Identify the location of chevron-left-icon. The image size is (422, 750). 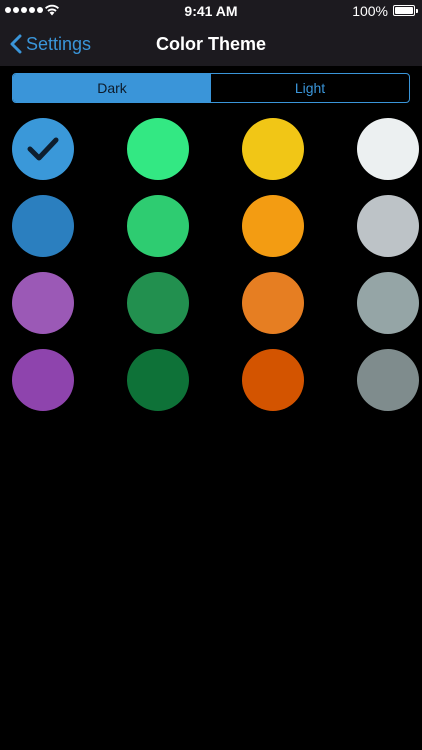
(16, 44).